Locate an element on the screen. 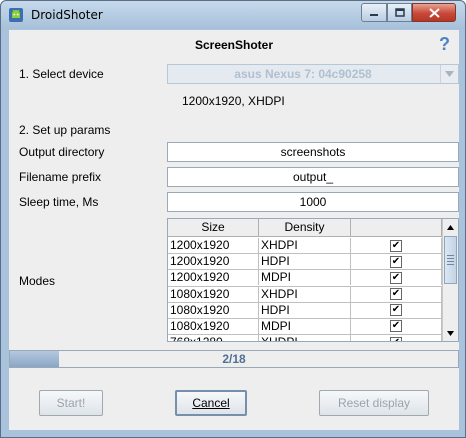  device-select: asus Nexus 7: 04c90258 is located at coordinates (313, 74).